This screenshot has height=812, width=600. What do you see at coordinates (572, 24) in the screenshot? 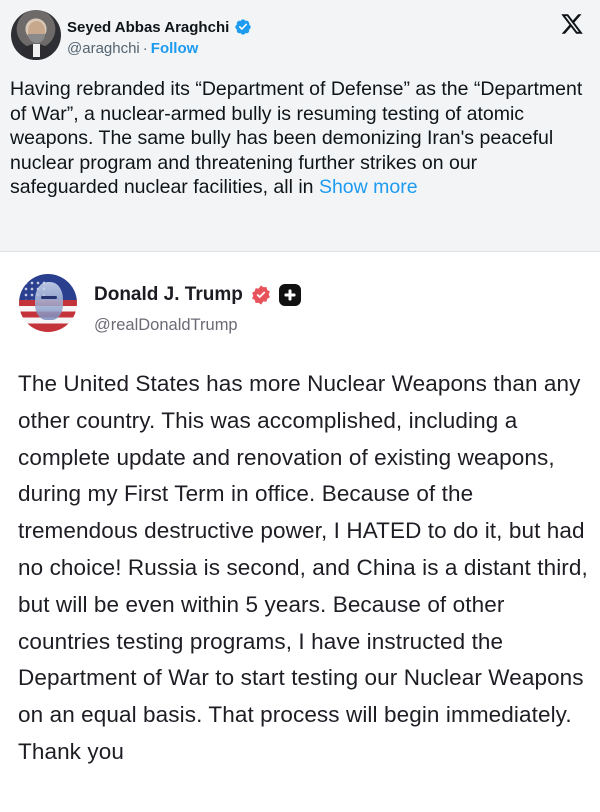
I see `x-logo-icon` at bounding box center [572, 24].